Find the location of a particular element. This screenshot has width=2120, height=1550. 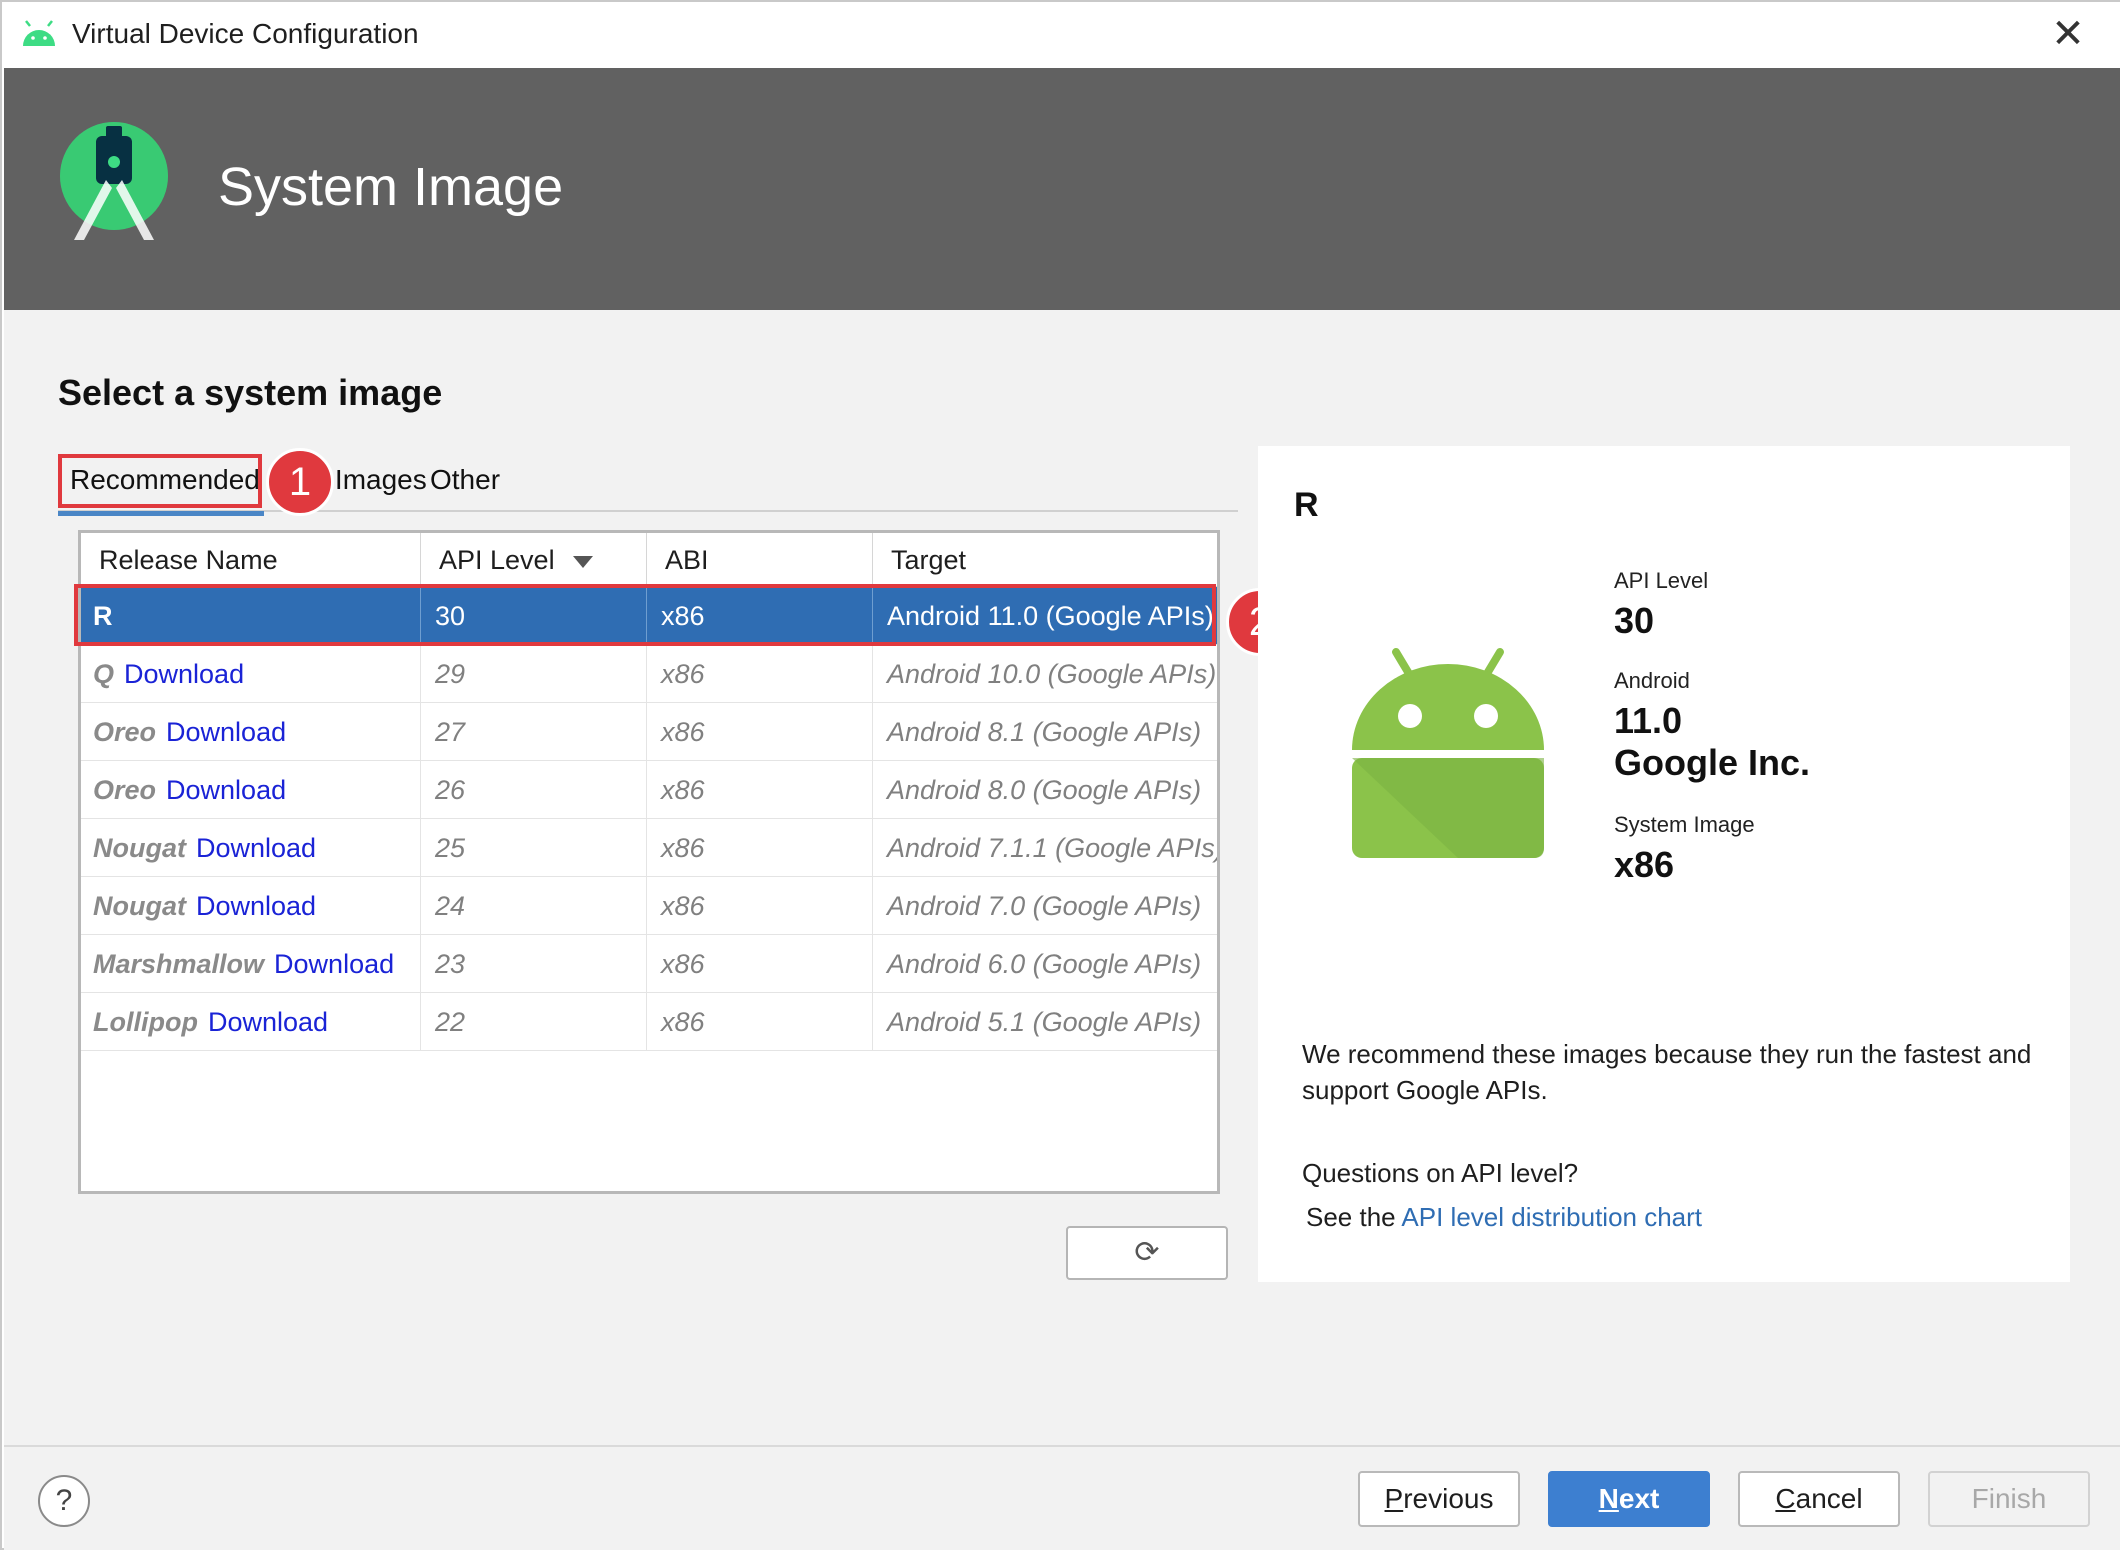

column-header-label: ABI is located at coordinates (687, 560).